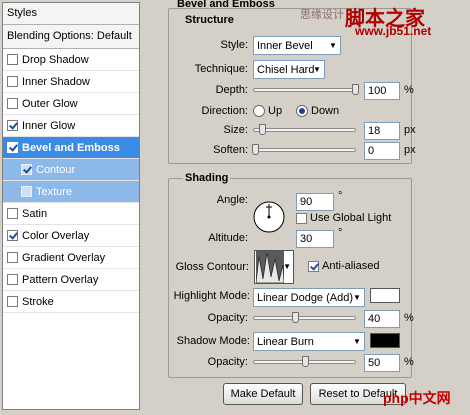 This screenshot has width=470, height=415. I want to click on watermark-url: www.jb51.net, so click(393, 31).